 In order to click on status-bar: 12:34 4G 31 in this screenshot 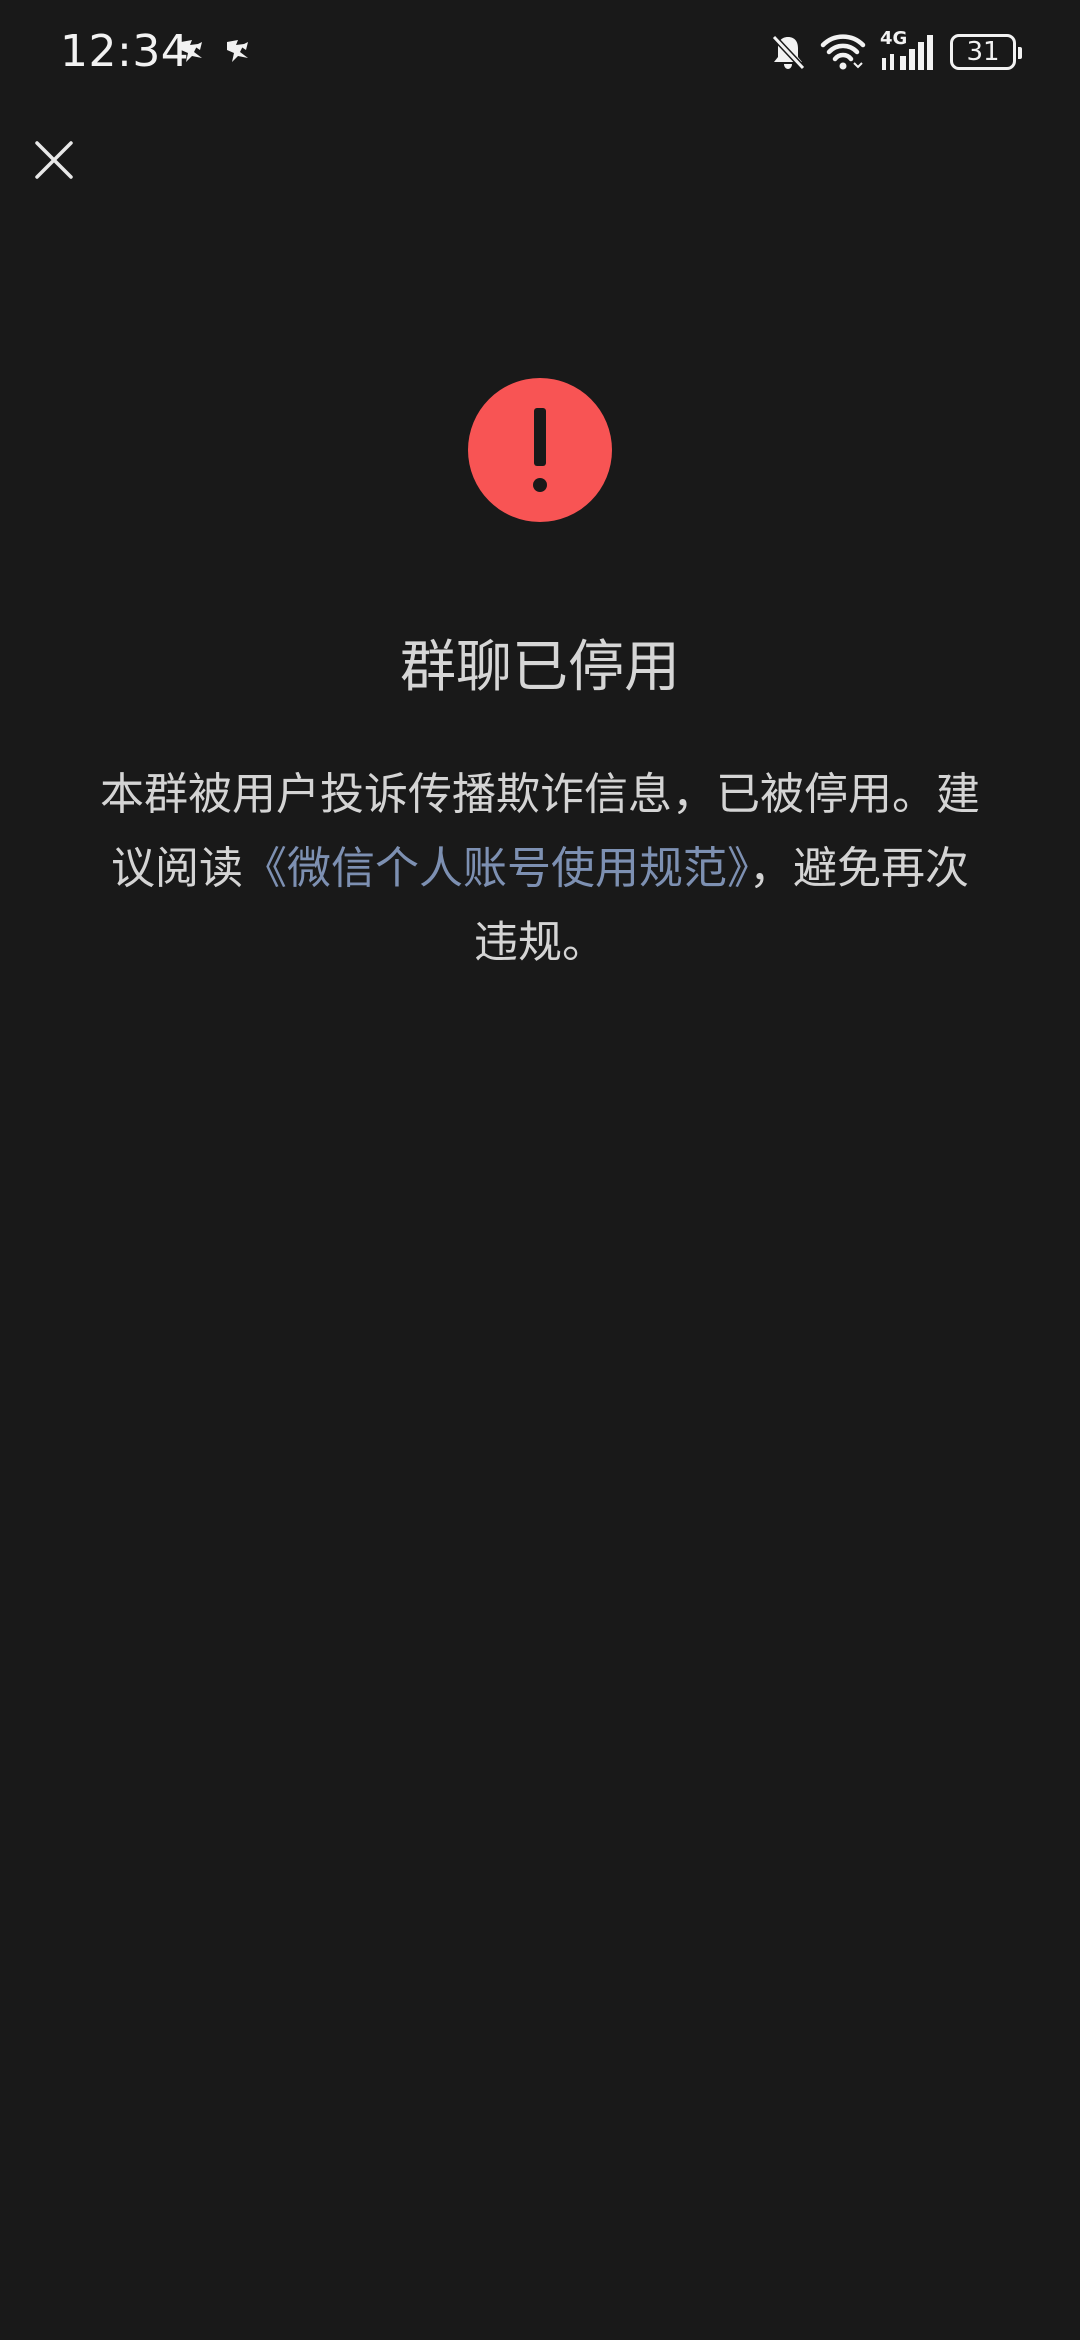, I will do `click(540, 52)`.